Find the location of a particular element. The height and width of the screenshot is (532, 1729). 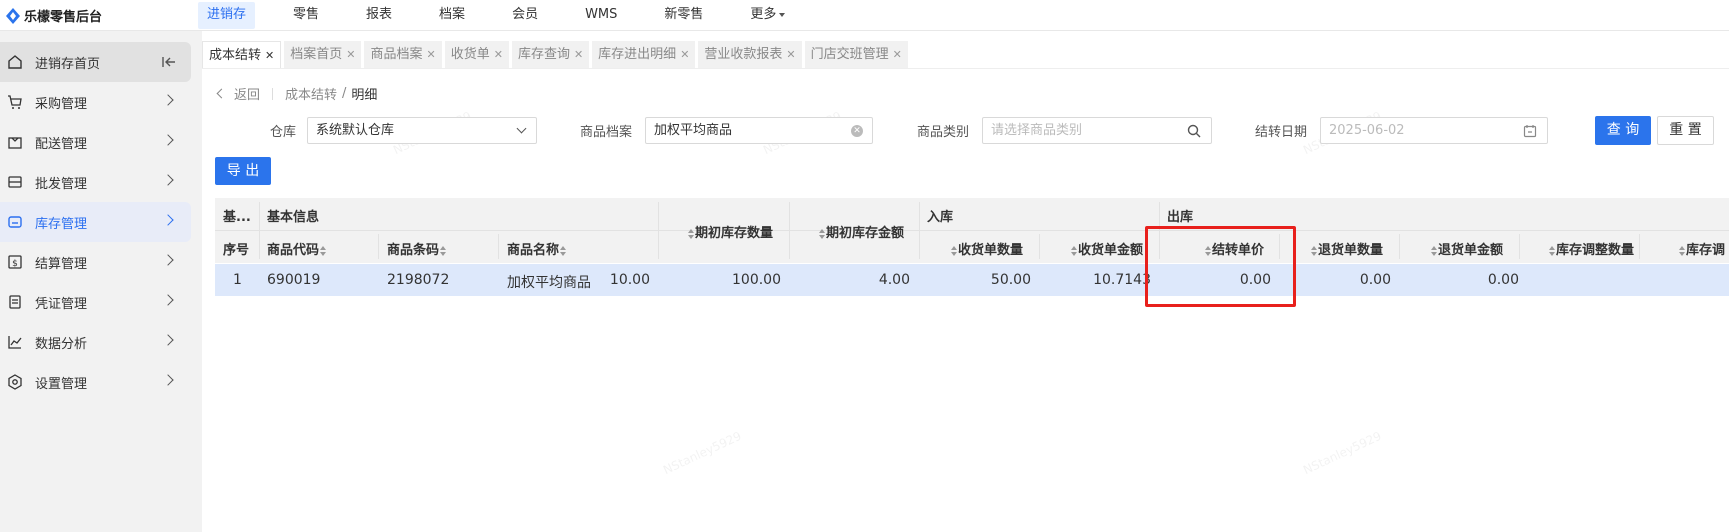

server-icon is located at coordinates (15, 182).